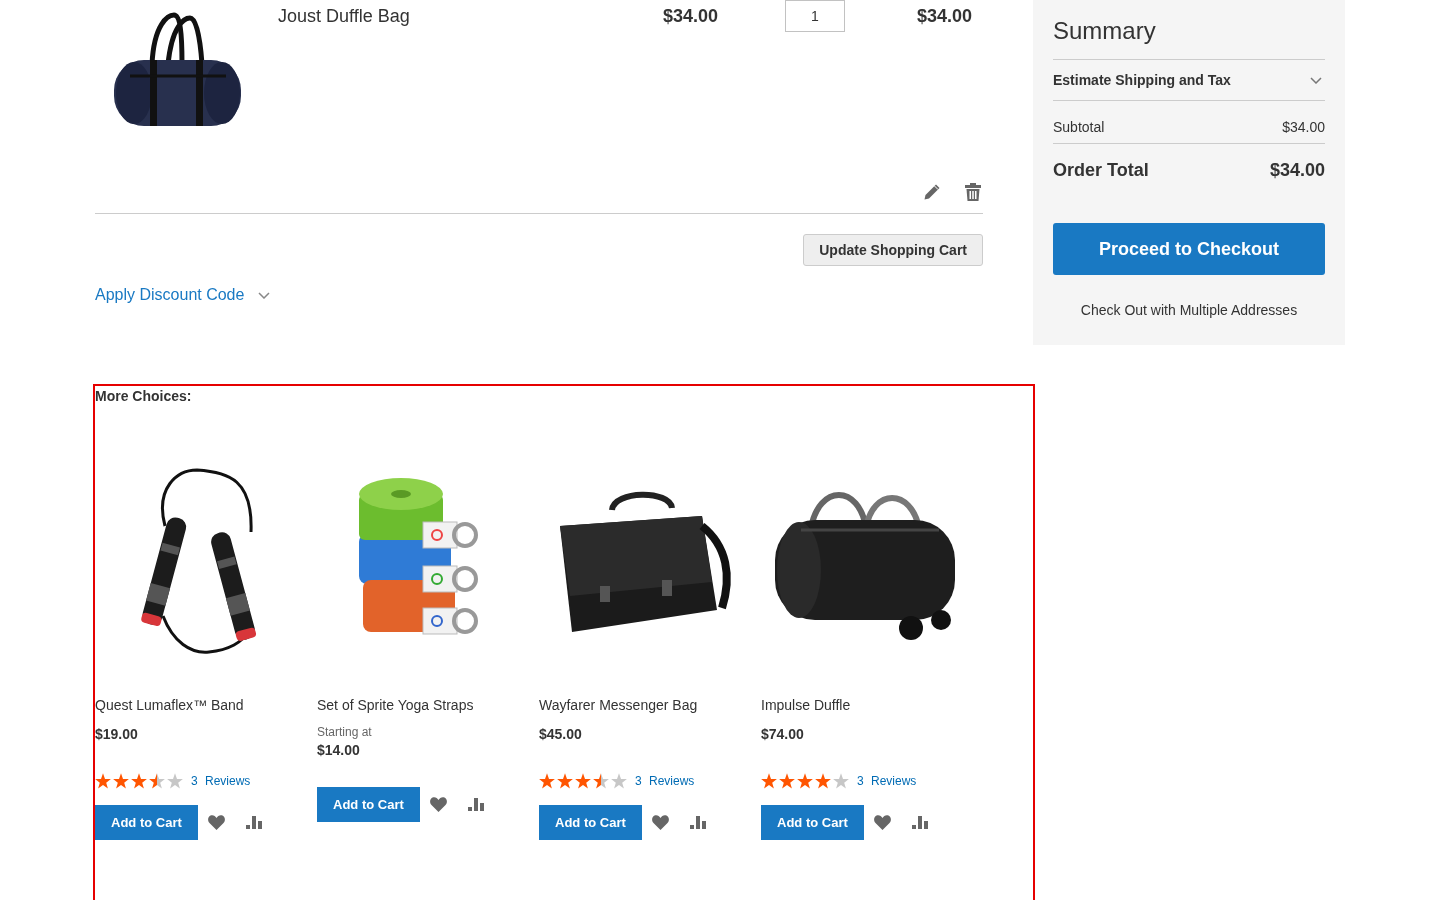 This screenshot has height=900, width=1440. What do you see at coordinates (144, 395) in the screenshot?
I see `section-title: More Choices:` at bounding box center [144, 395].